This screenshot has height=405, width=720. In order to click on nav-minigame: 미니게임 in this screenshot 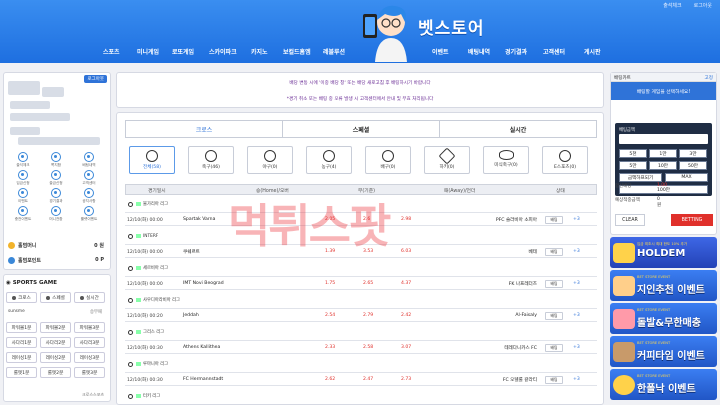, I will do `click(148, 51)`.